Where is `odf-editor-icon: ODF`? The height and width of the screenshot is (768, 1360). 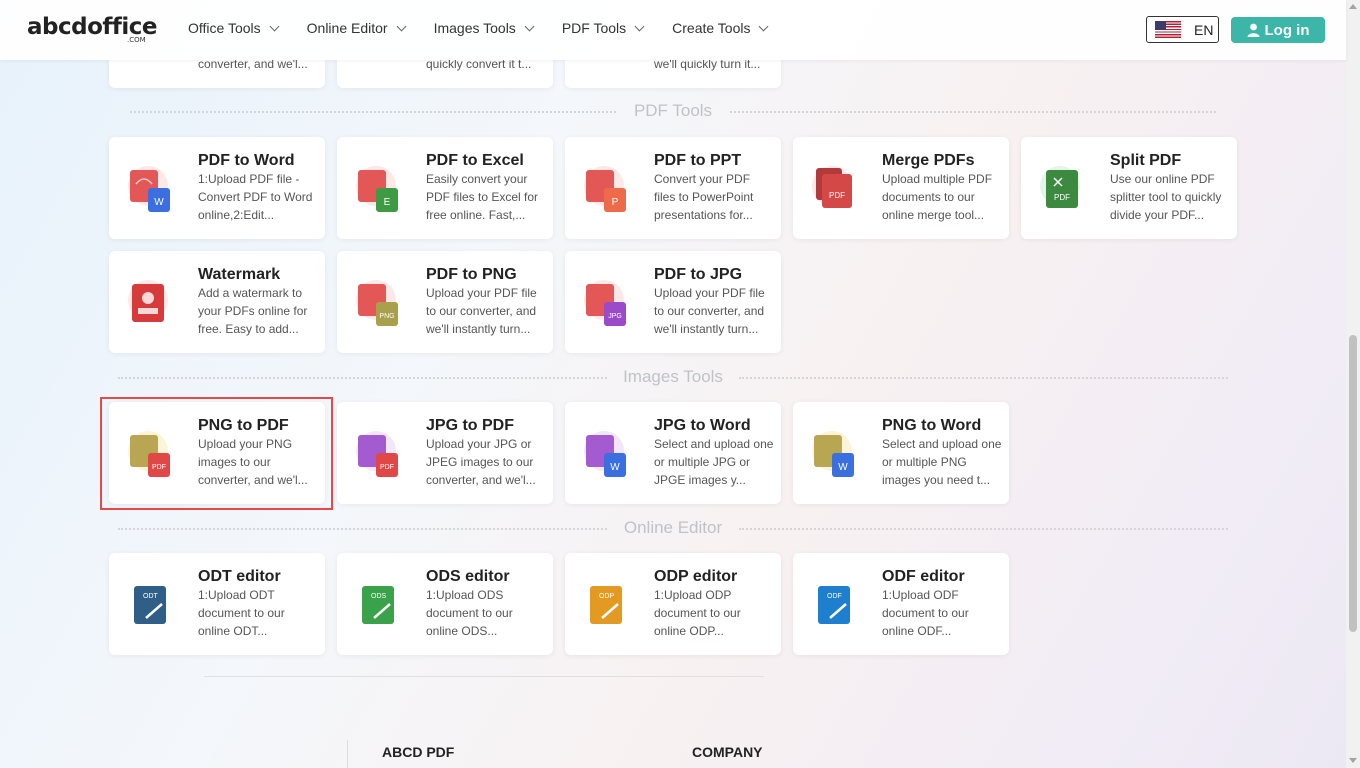
odf-editor-icon: ODF is located at coordinates (834, 605).